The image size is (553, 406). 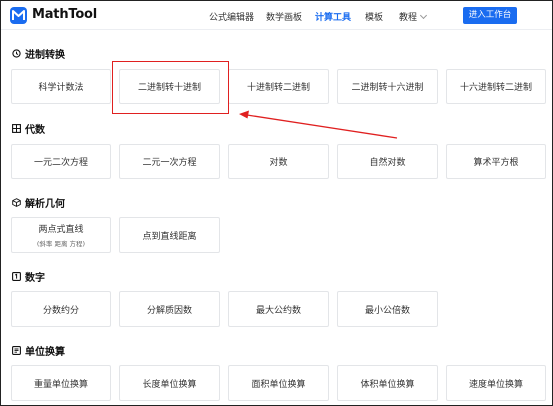 I want to click on tool-card-label: 对数, so click(x=278, y=163).